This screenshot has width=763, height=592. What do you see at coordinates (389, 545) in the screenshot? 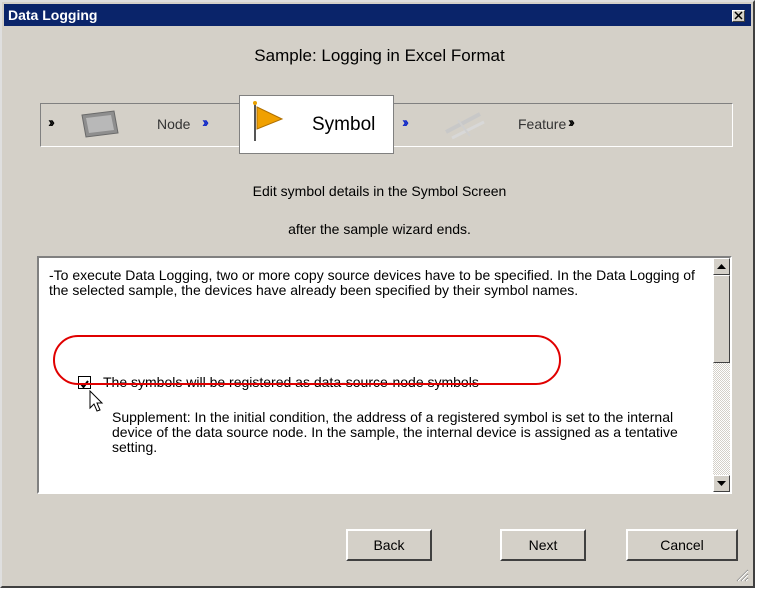
I see `back-button: Back` at bounding box center [389, 545].